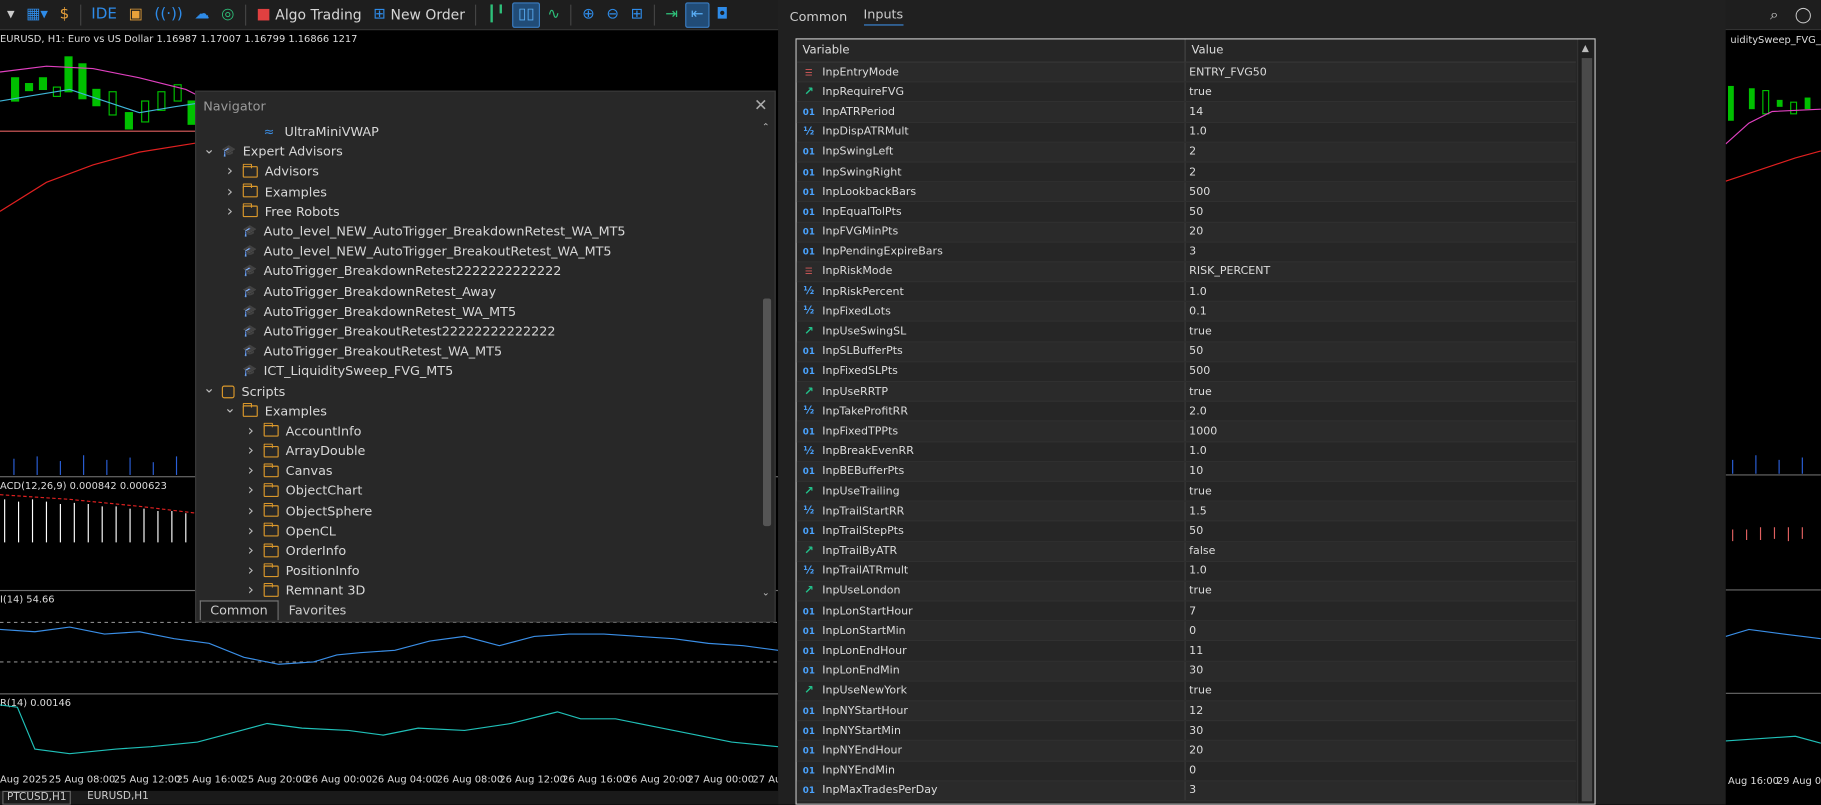  Describe the element at coordinates (202, 15) in the screenshot. I see `vps-cloud-icon: ☁` at that location.